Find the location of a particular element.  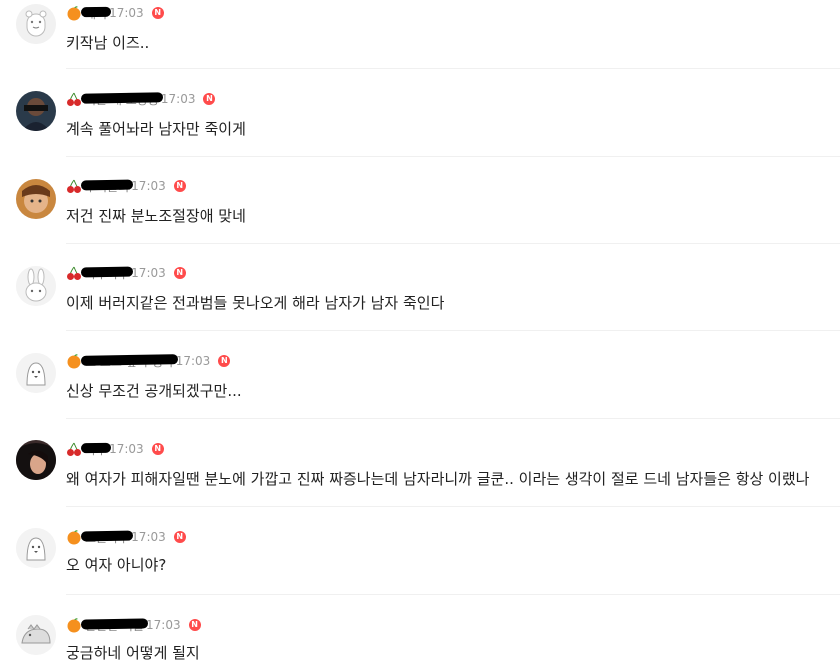

nickname: 나무 is located at coordinates (96, 449).